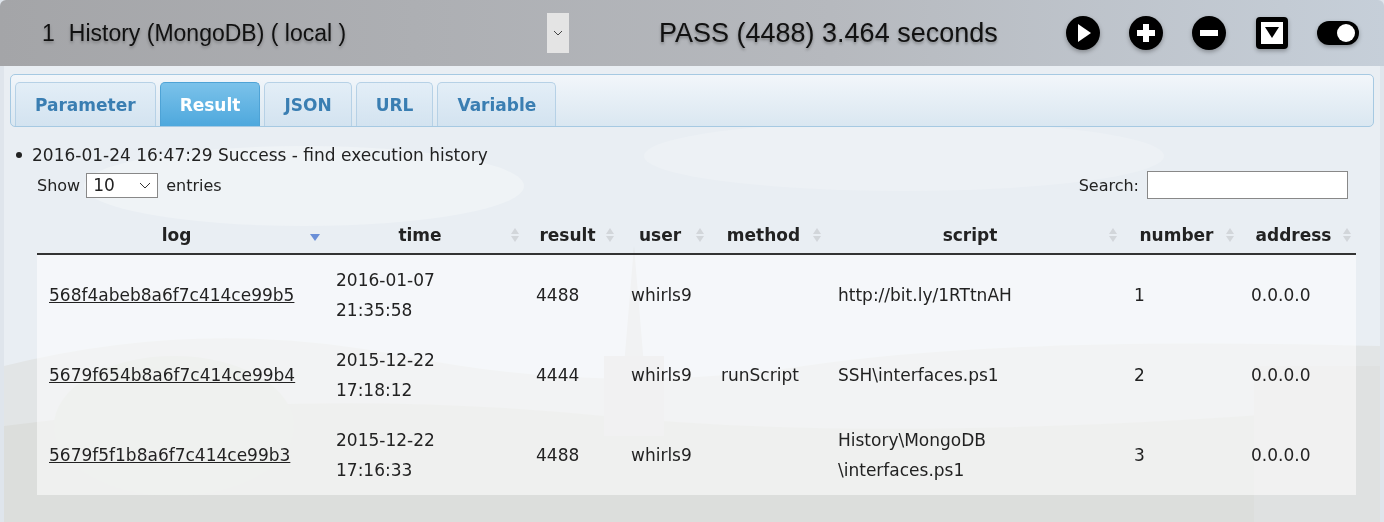 This screenshot has height=522, width=1384. What do you see at coordinates (1338, 33) in the screenshot?
I see `toggle-switch` at bounding box center [1338, 33].